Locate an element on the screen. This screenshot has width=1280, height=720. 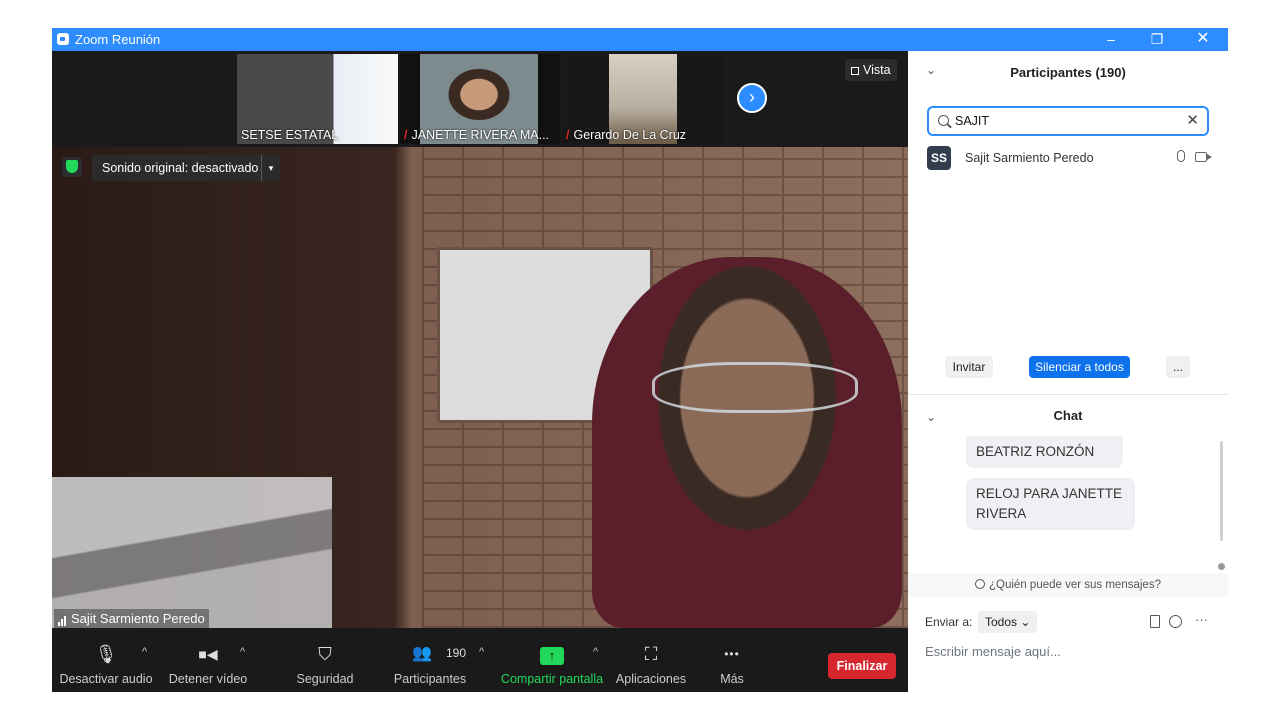
more-button: ••• Más is located at coordinates (732, 660).